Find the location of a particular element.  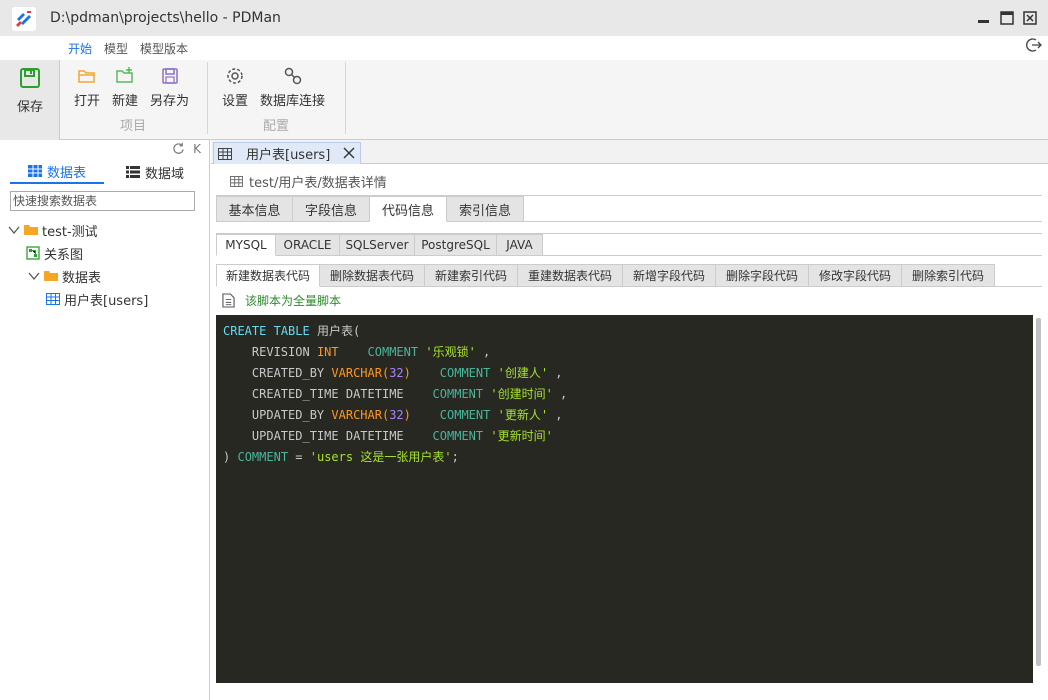

code-type: DATETIME is located at coordinates (374, 394).